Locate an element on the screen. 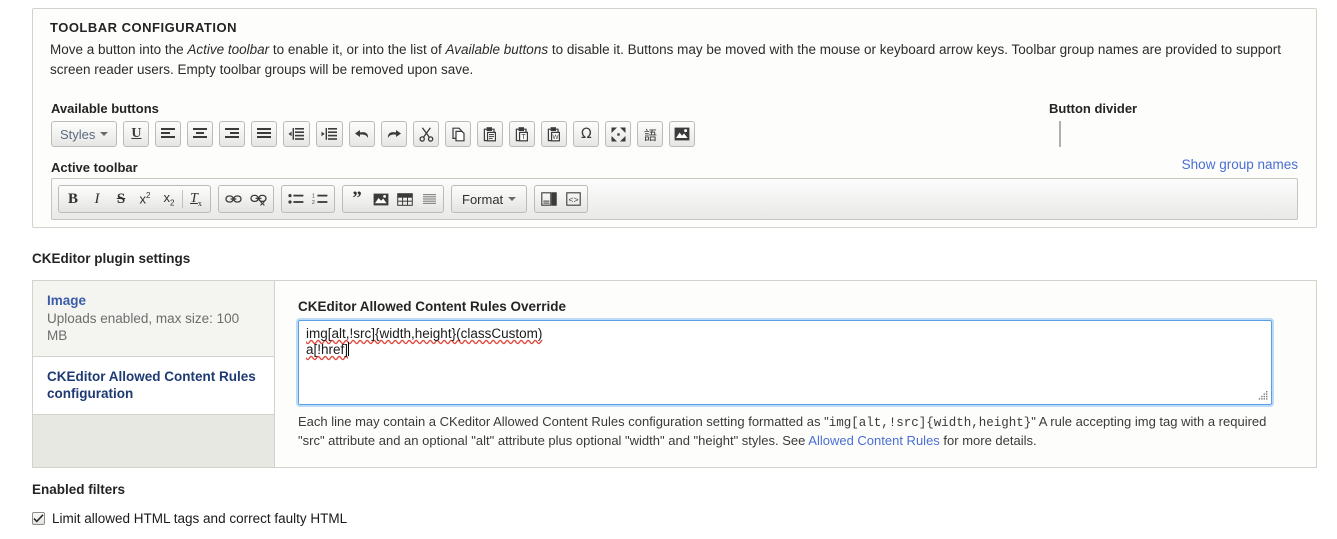 The height and width of the screenshot is (539, 1337). available-button-special-character: Ω is located at coordinates (586, 134).